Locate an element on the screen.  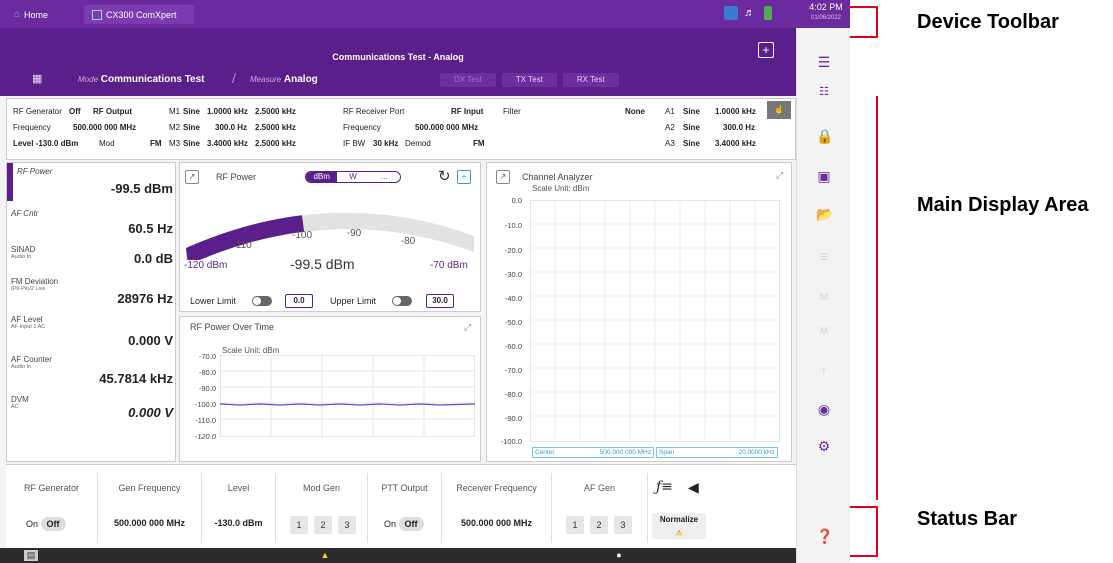
upper-limit-input: 30.0 is located at coordinates (440, 301).